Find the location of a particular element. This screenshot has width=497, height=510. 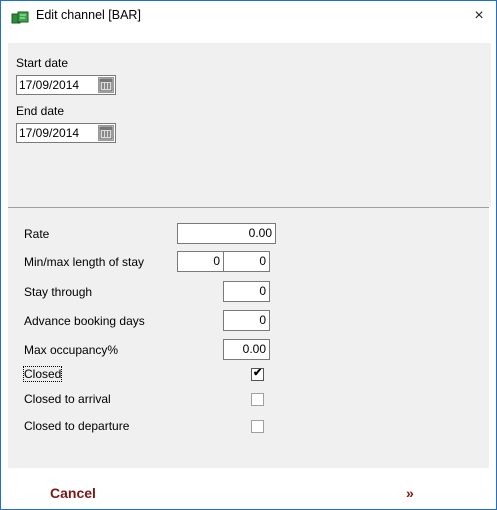

max-occupancy-input: 0.00 is located at coordinates (246, 349).